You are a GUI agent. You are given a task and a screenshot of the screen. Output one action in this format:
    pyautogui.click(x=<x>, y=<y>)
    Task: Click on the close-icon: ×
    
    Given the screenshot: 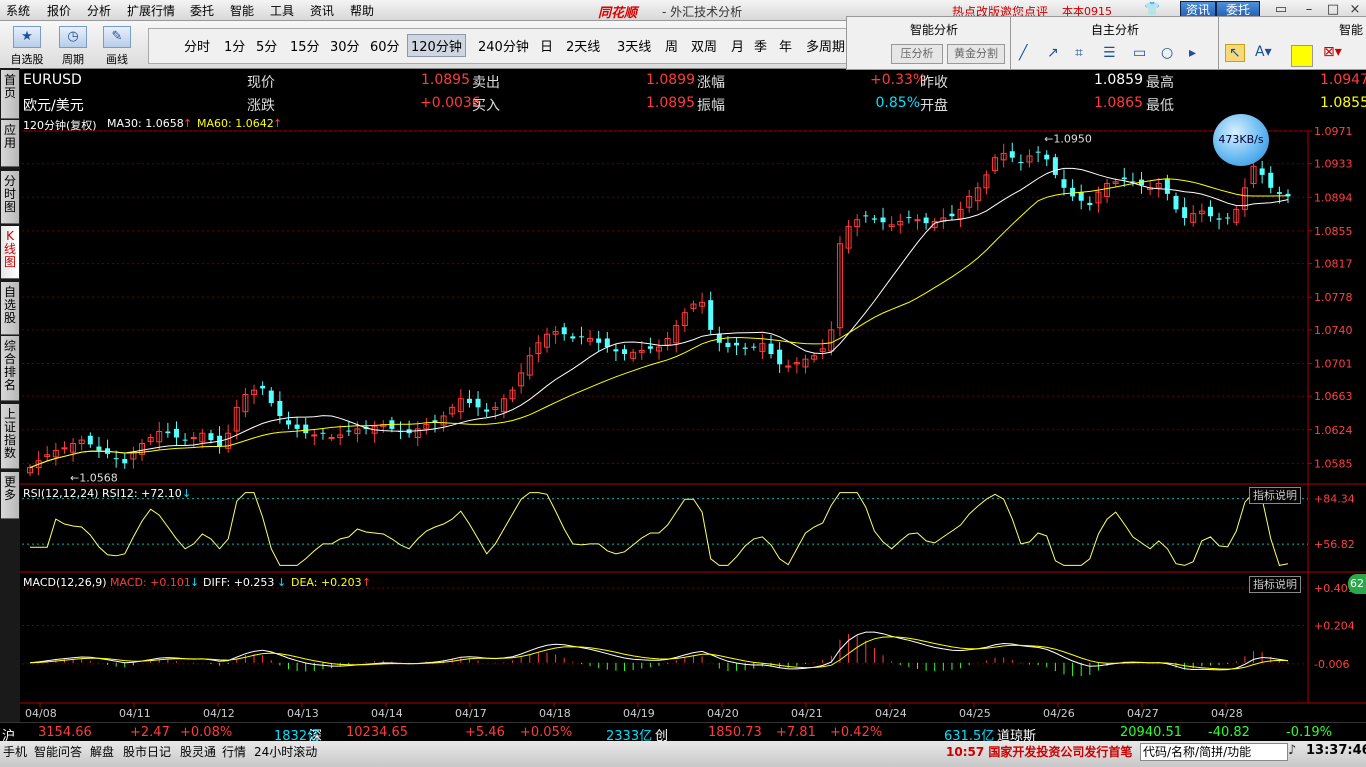 What is the action you would take?
    pyautogui.click(x=1355, y=9)
    